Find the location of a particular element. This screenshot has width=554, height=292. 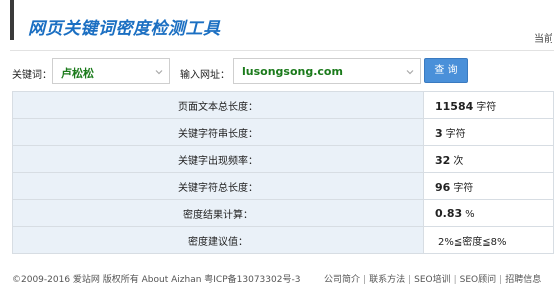

result-value: 0.83 is located at coordinates (449, 213).